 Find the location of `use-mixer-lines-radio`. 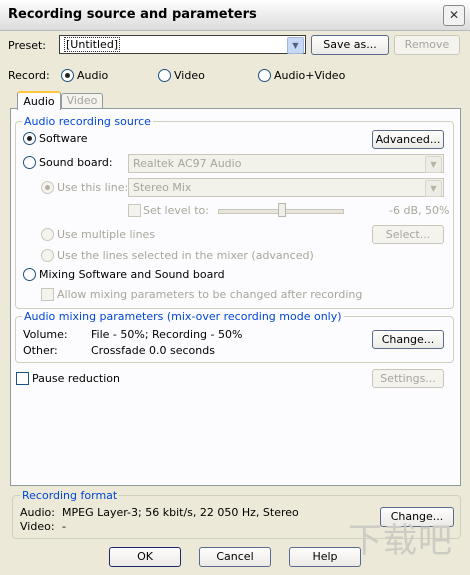

use-mixer-lines-radio is located at coordinates (47, 255).